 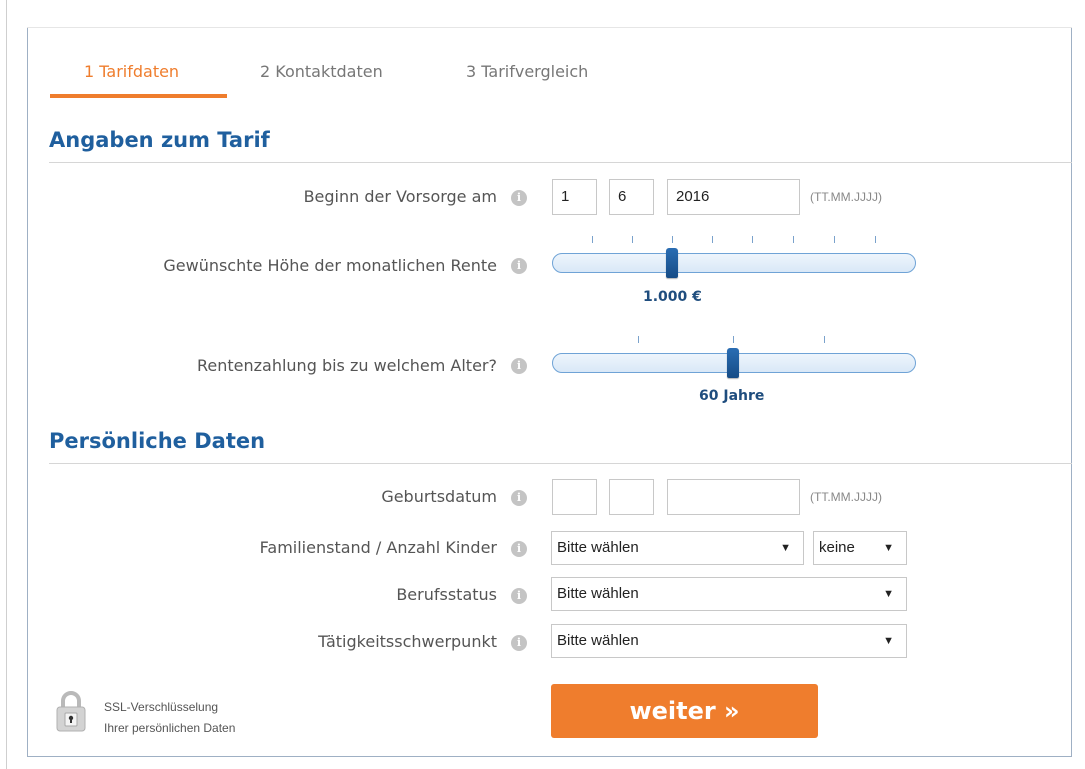 What do you see at coordinates (672, 263) in the screenshot?
I see `rente-slider-handle` at bounding box center [672, 263].